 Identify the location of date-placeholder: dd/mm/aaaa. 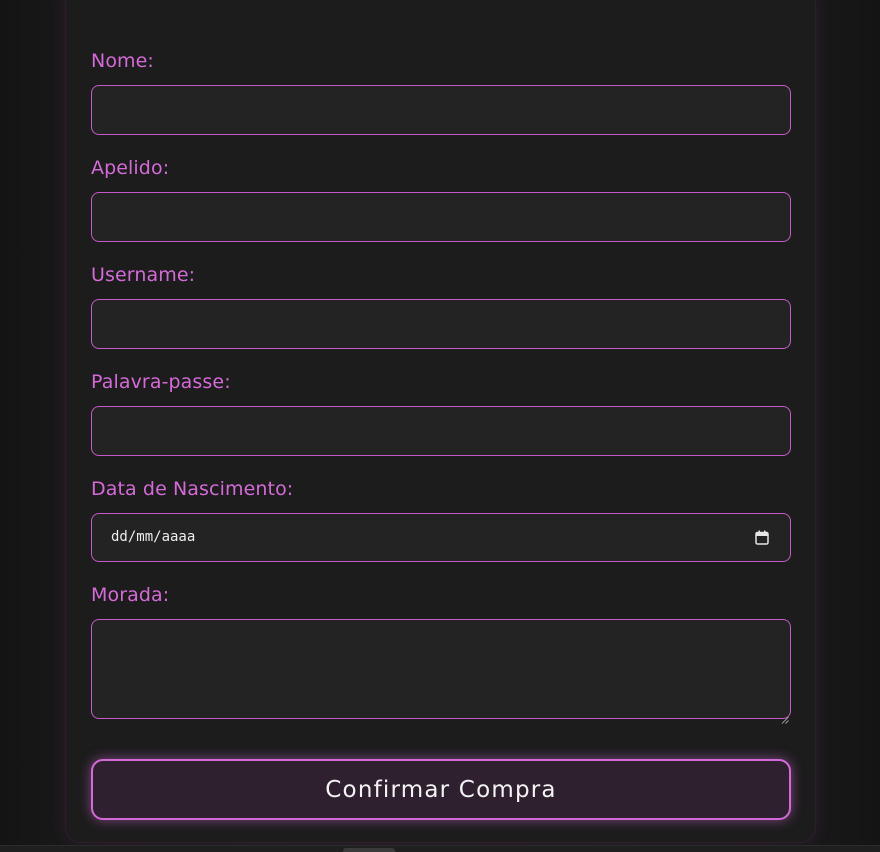
(153, 537).